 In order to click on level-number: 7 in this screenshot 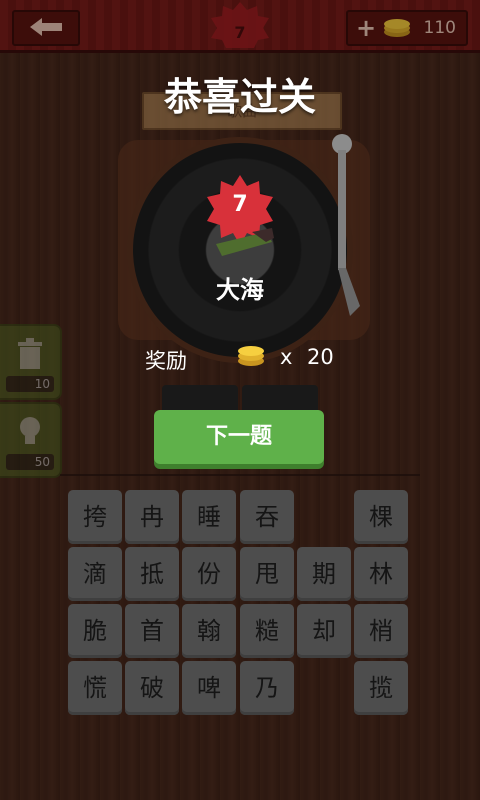, I will do `click(240, 204)`.